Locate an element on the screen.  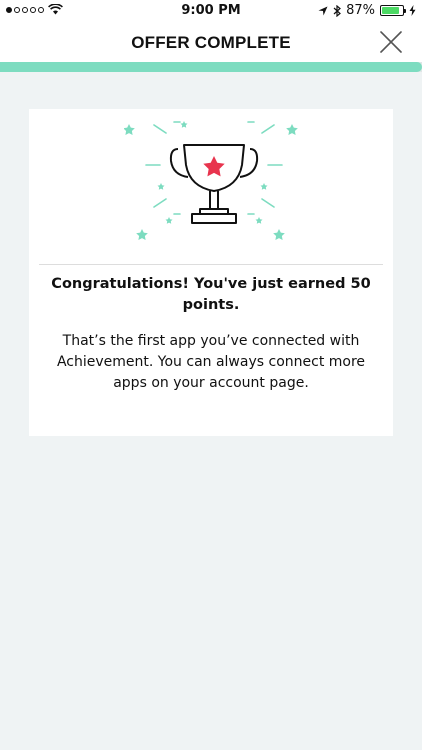
location-arrow-icon is located at coordinates (323, 10).